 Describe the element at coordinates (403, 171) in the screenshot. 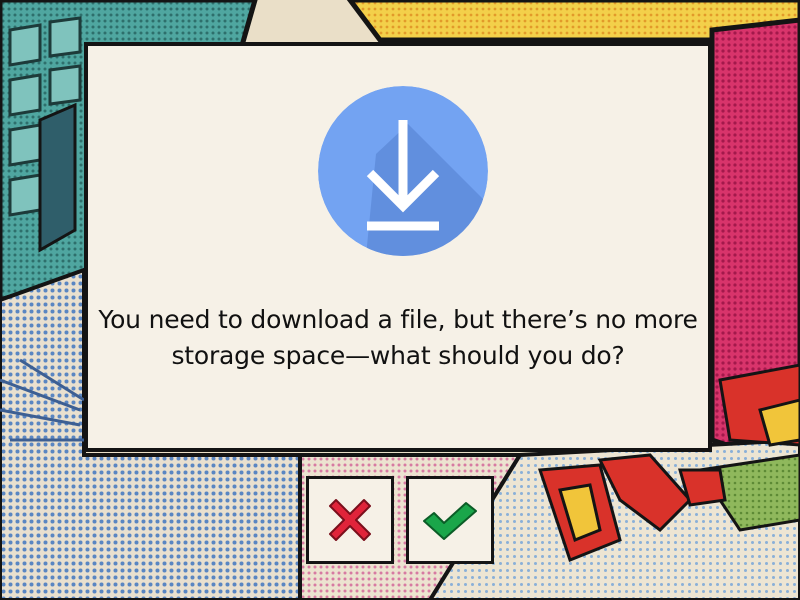

I see `download-icon` at that location.